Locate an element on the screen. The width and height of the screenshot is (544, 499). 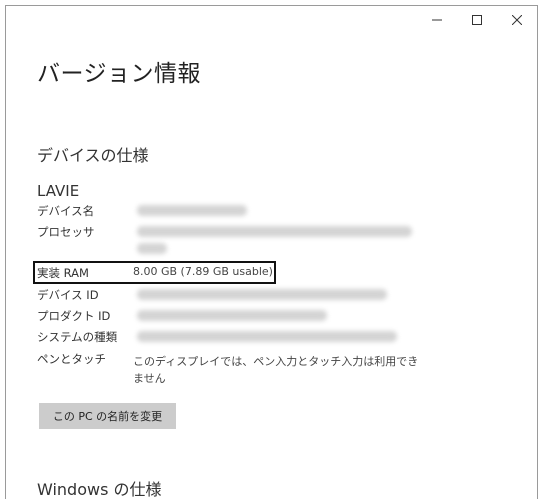
maximize-button is located at coordinates (477, 20).